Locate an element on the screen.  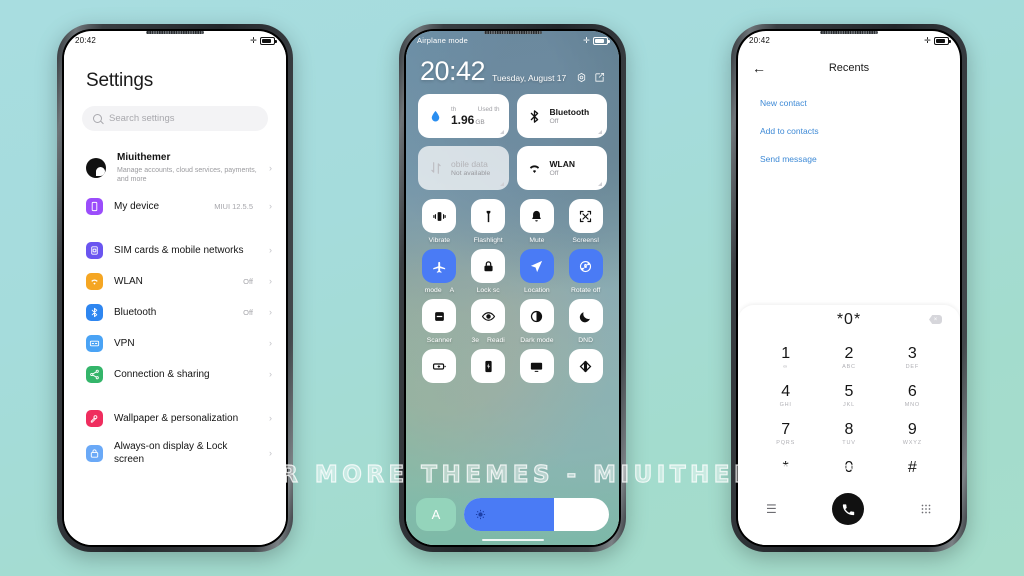
toggle-label: Lock sc is located at coordinates (488, 290).